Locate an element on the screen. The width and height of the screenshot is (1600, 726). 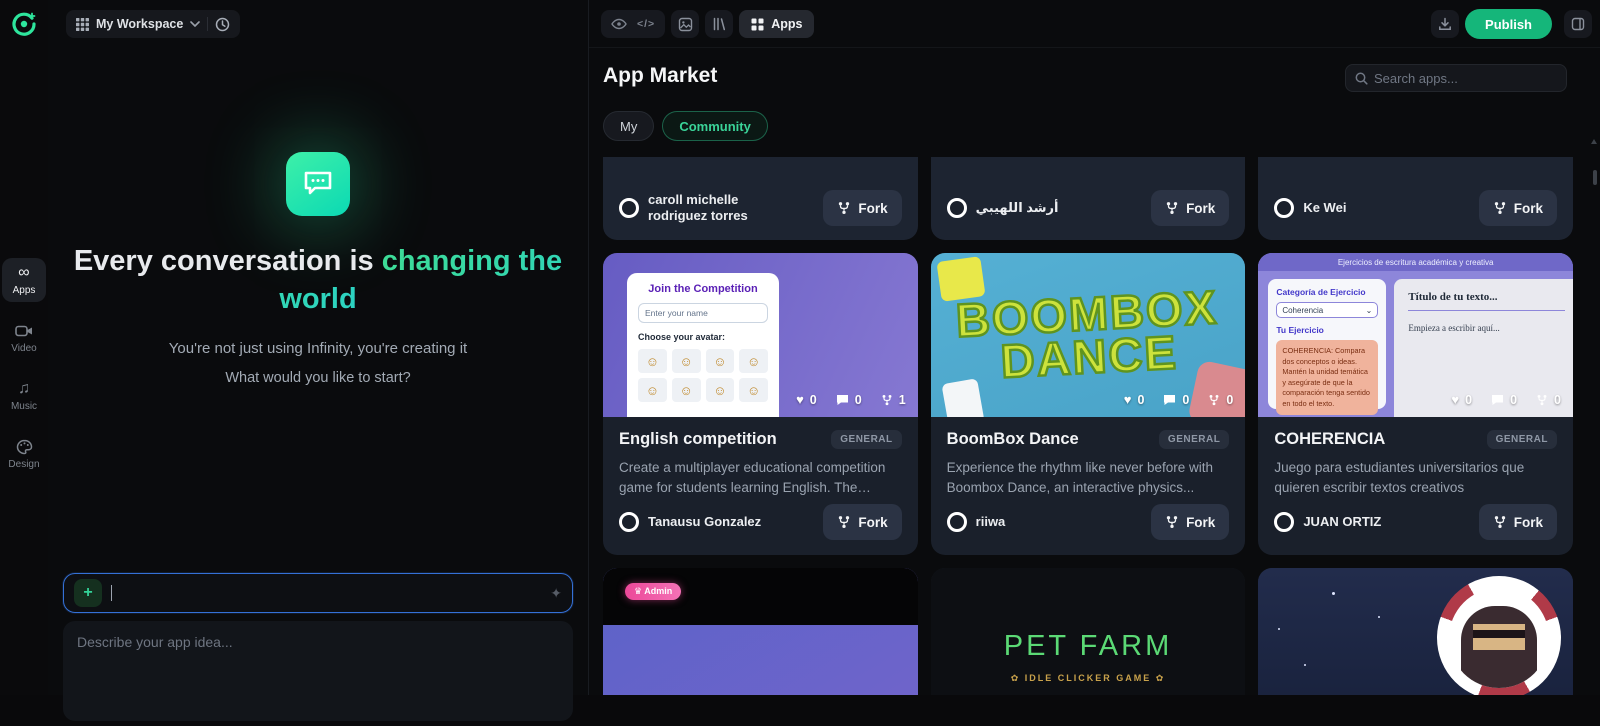
search-input is located at coordinates (1465, 78).